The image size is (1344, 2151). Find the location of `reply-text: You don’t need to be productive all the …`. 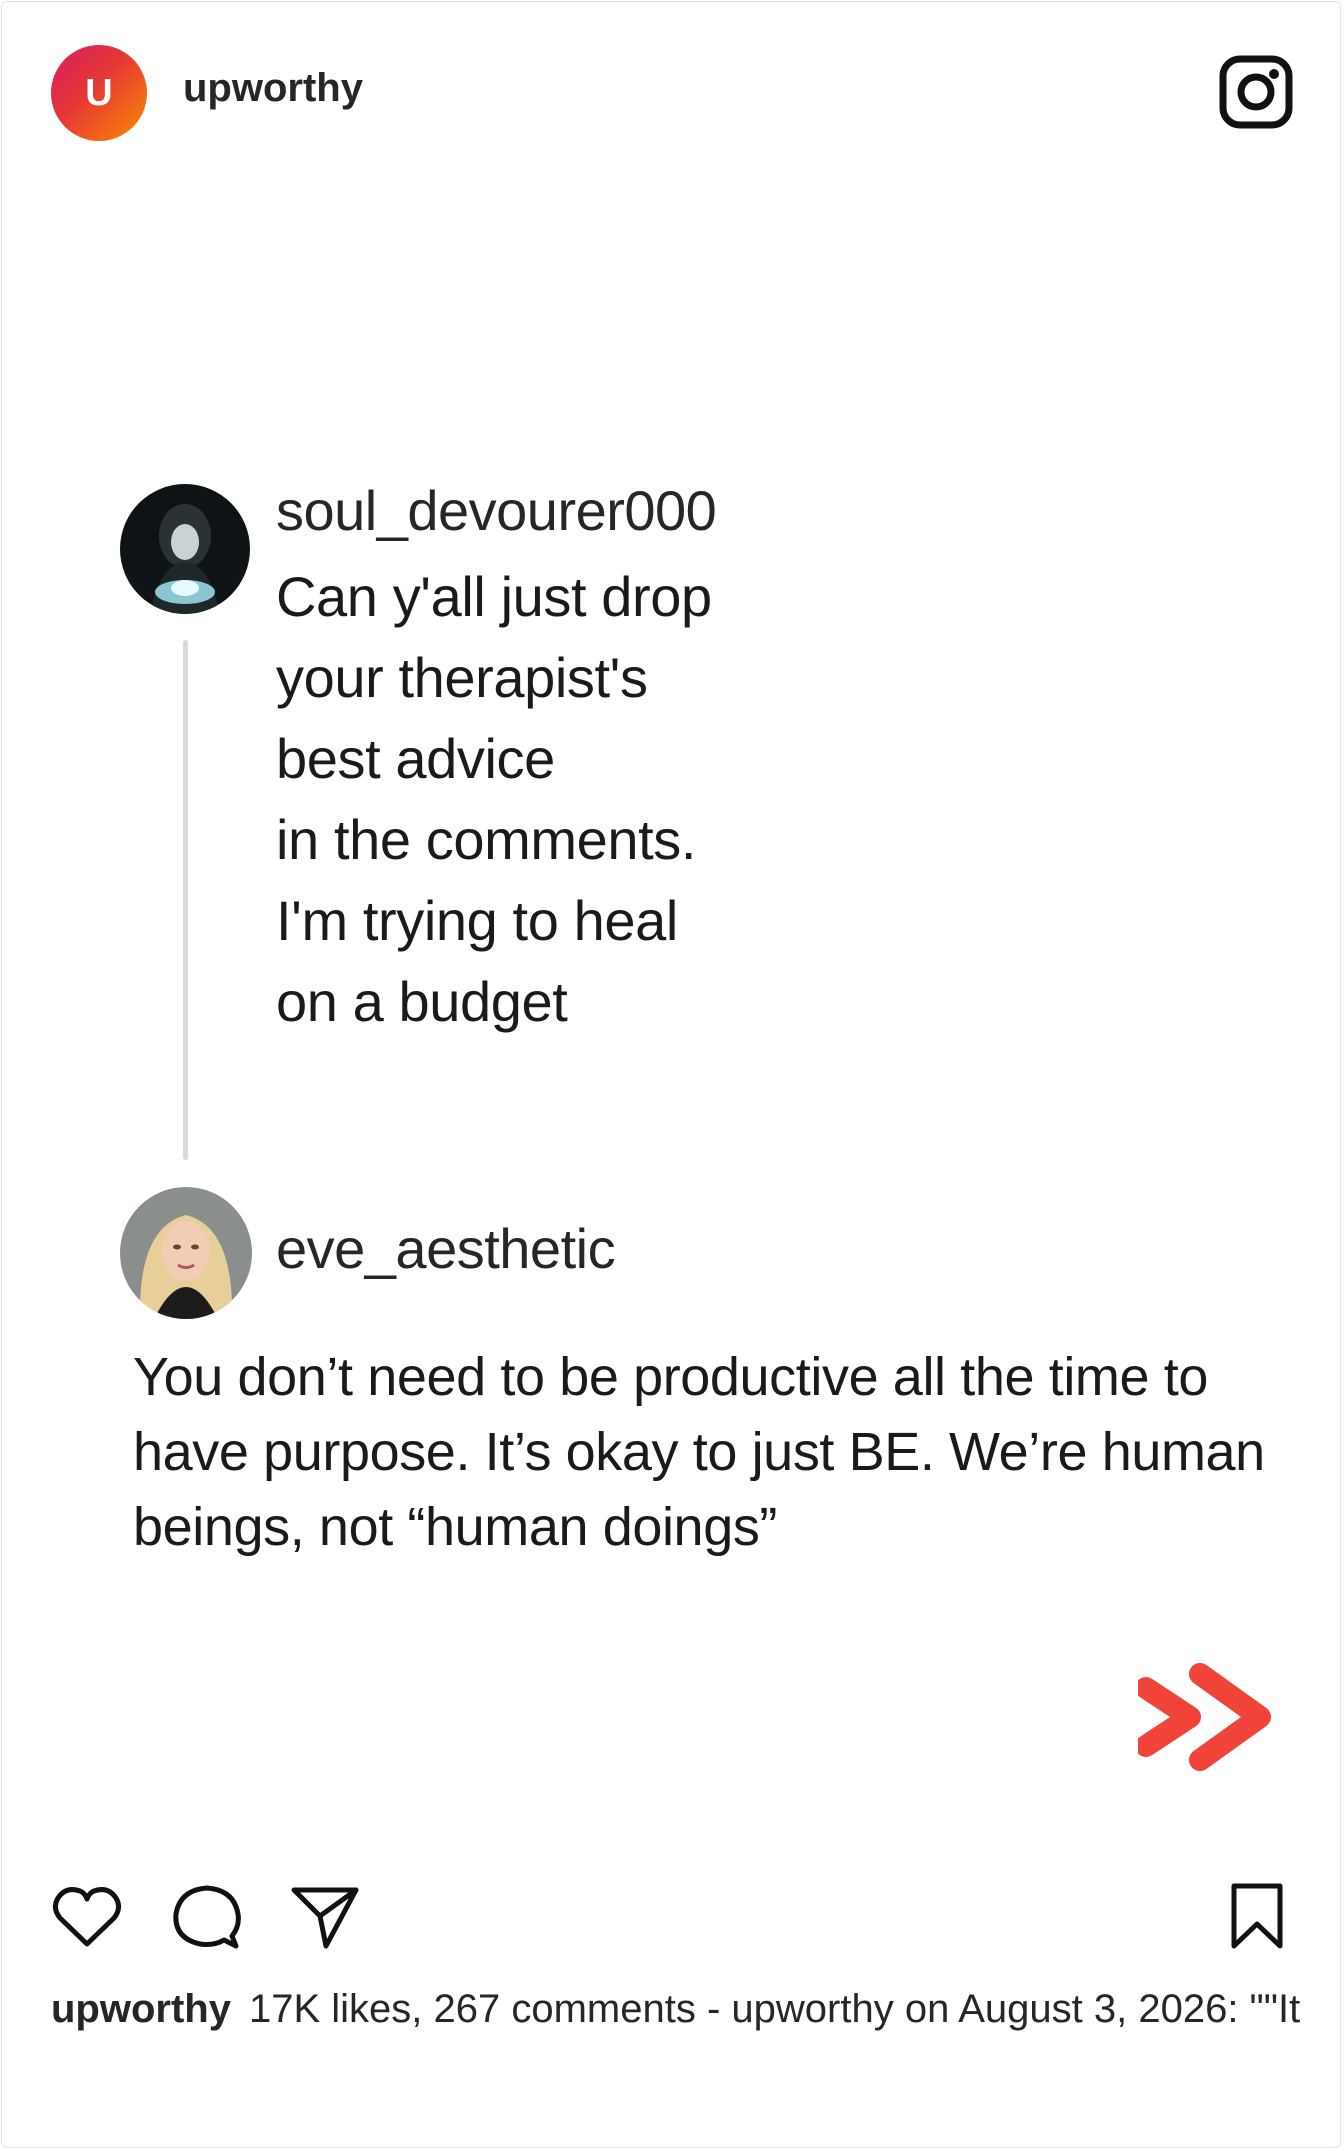

reply-text: You don’t need to be productive all the … is located at coordinates (699, 1452).